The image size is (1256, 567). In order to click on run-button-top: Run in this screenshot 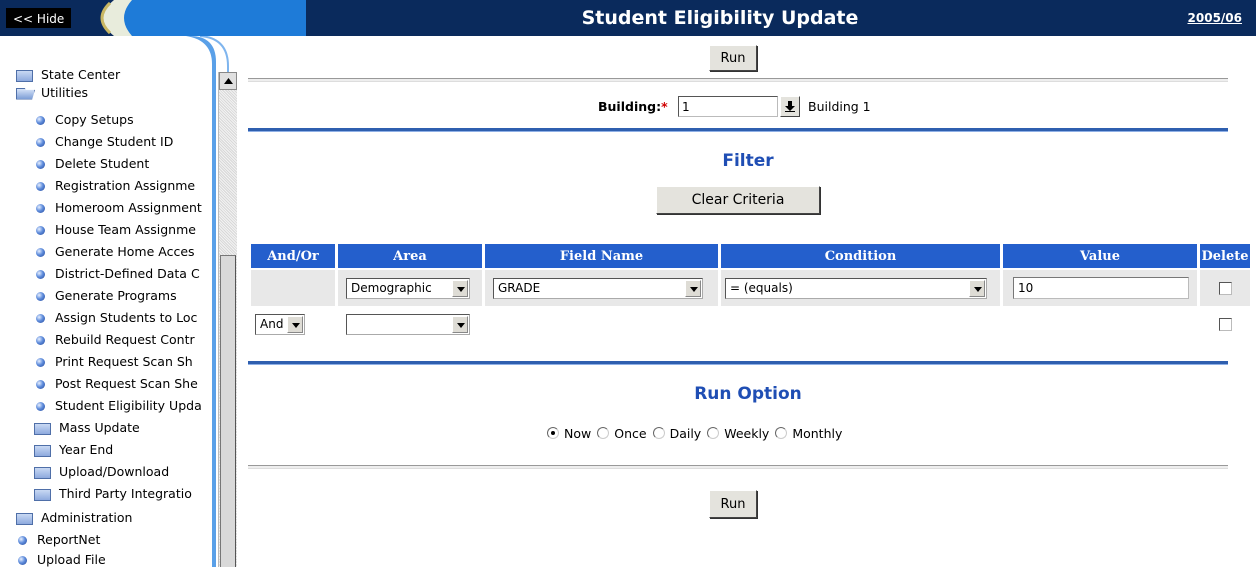, I will do `click(733, 58)`.